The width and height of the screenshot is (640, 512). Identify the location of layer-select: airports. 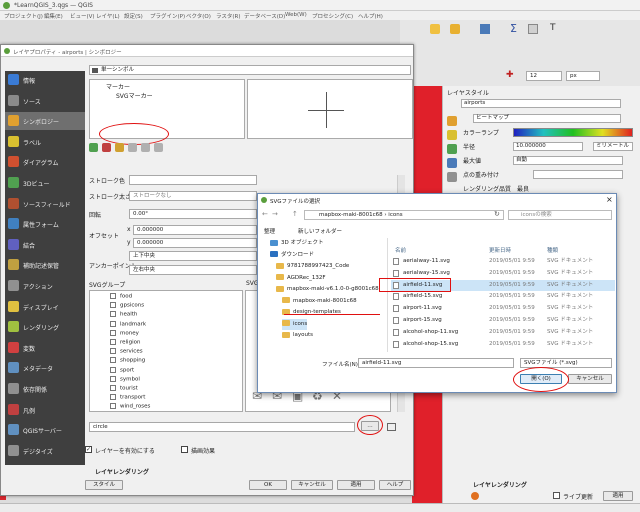
(541, 103).